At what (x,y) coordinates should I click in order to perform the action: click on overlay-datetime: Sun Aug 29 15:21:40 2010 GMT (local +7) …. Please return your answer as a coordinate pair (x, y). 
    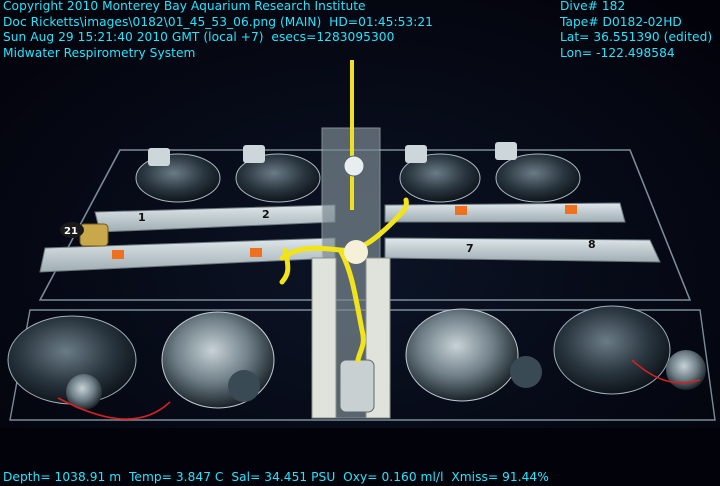
    Looking at the image, I should click on (199, 37).